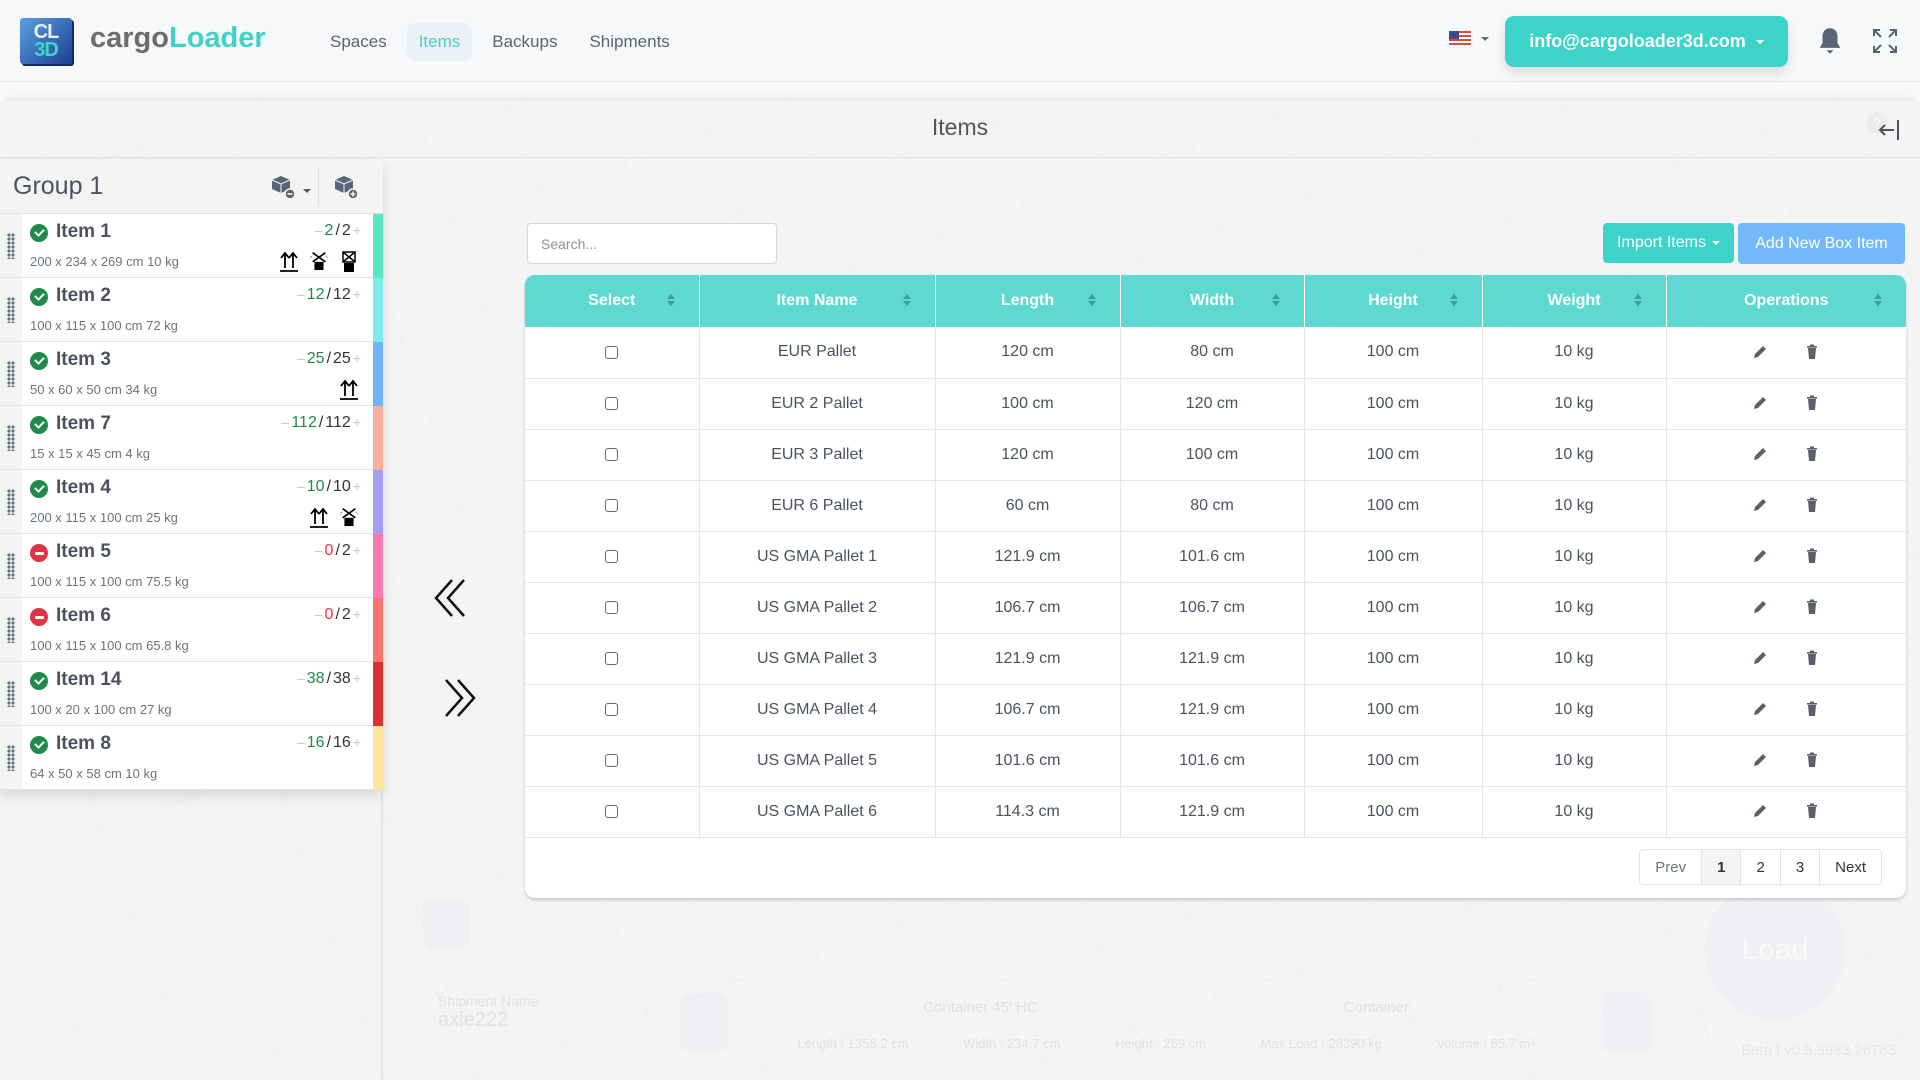 Image resolution: width=1920 pixels, height=1080 pixels. What do you see at coordinates (1786, 301) in the screenshot?
I see `col-operations: Operations` at bounding box center [1786, 301].